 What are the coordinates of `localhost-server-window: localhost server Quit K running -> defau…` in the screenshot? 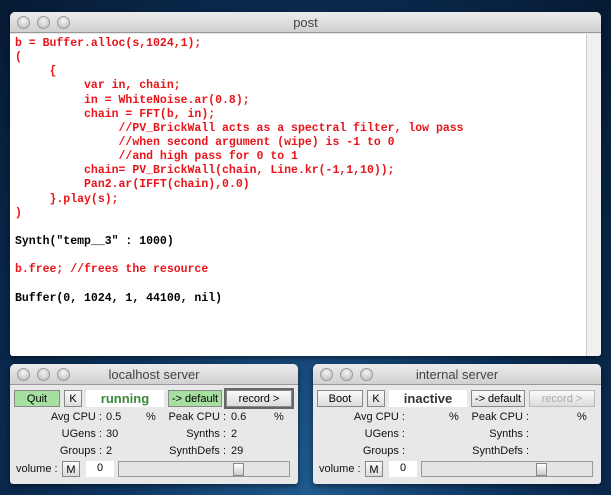 It's located at (154, 424).